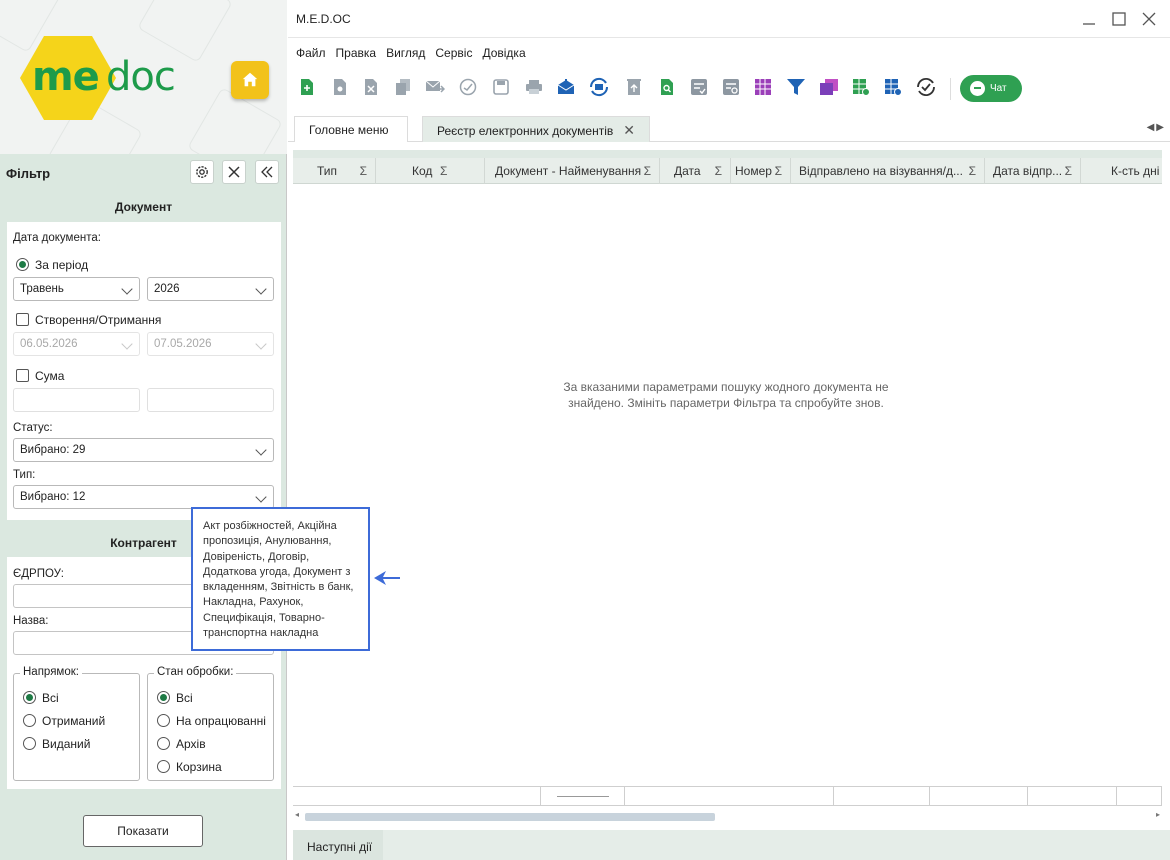  What do you see at coordinates (351, 129) in the screenshot?
I see `tab-main-menu: Головне меню` at bounding box center [351, 129].